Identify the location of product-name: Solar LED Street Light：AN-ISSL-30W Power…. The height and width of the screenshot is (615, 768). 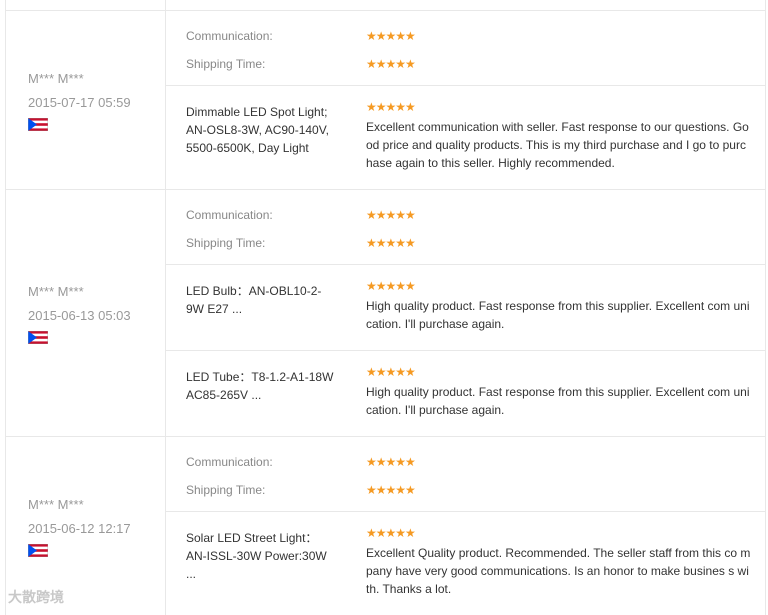
(266, 562).